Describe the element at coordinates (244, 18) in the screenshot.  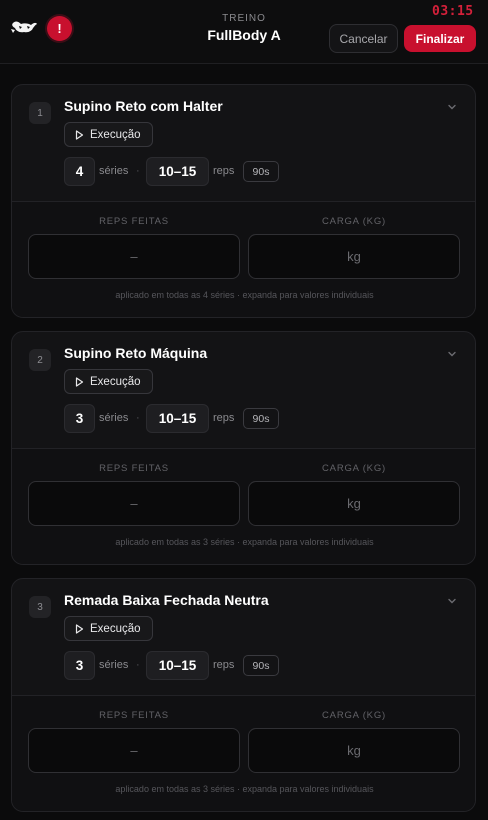
I see `workout-subtitle: TREINO` at that location.